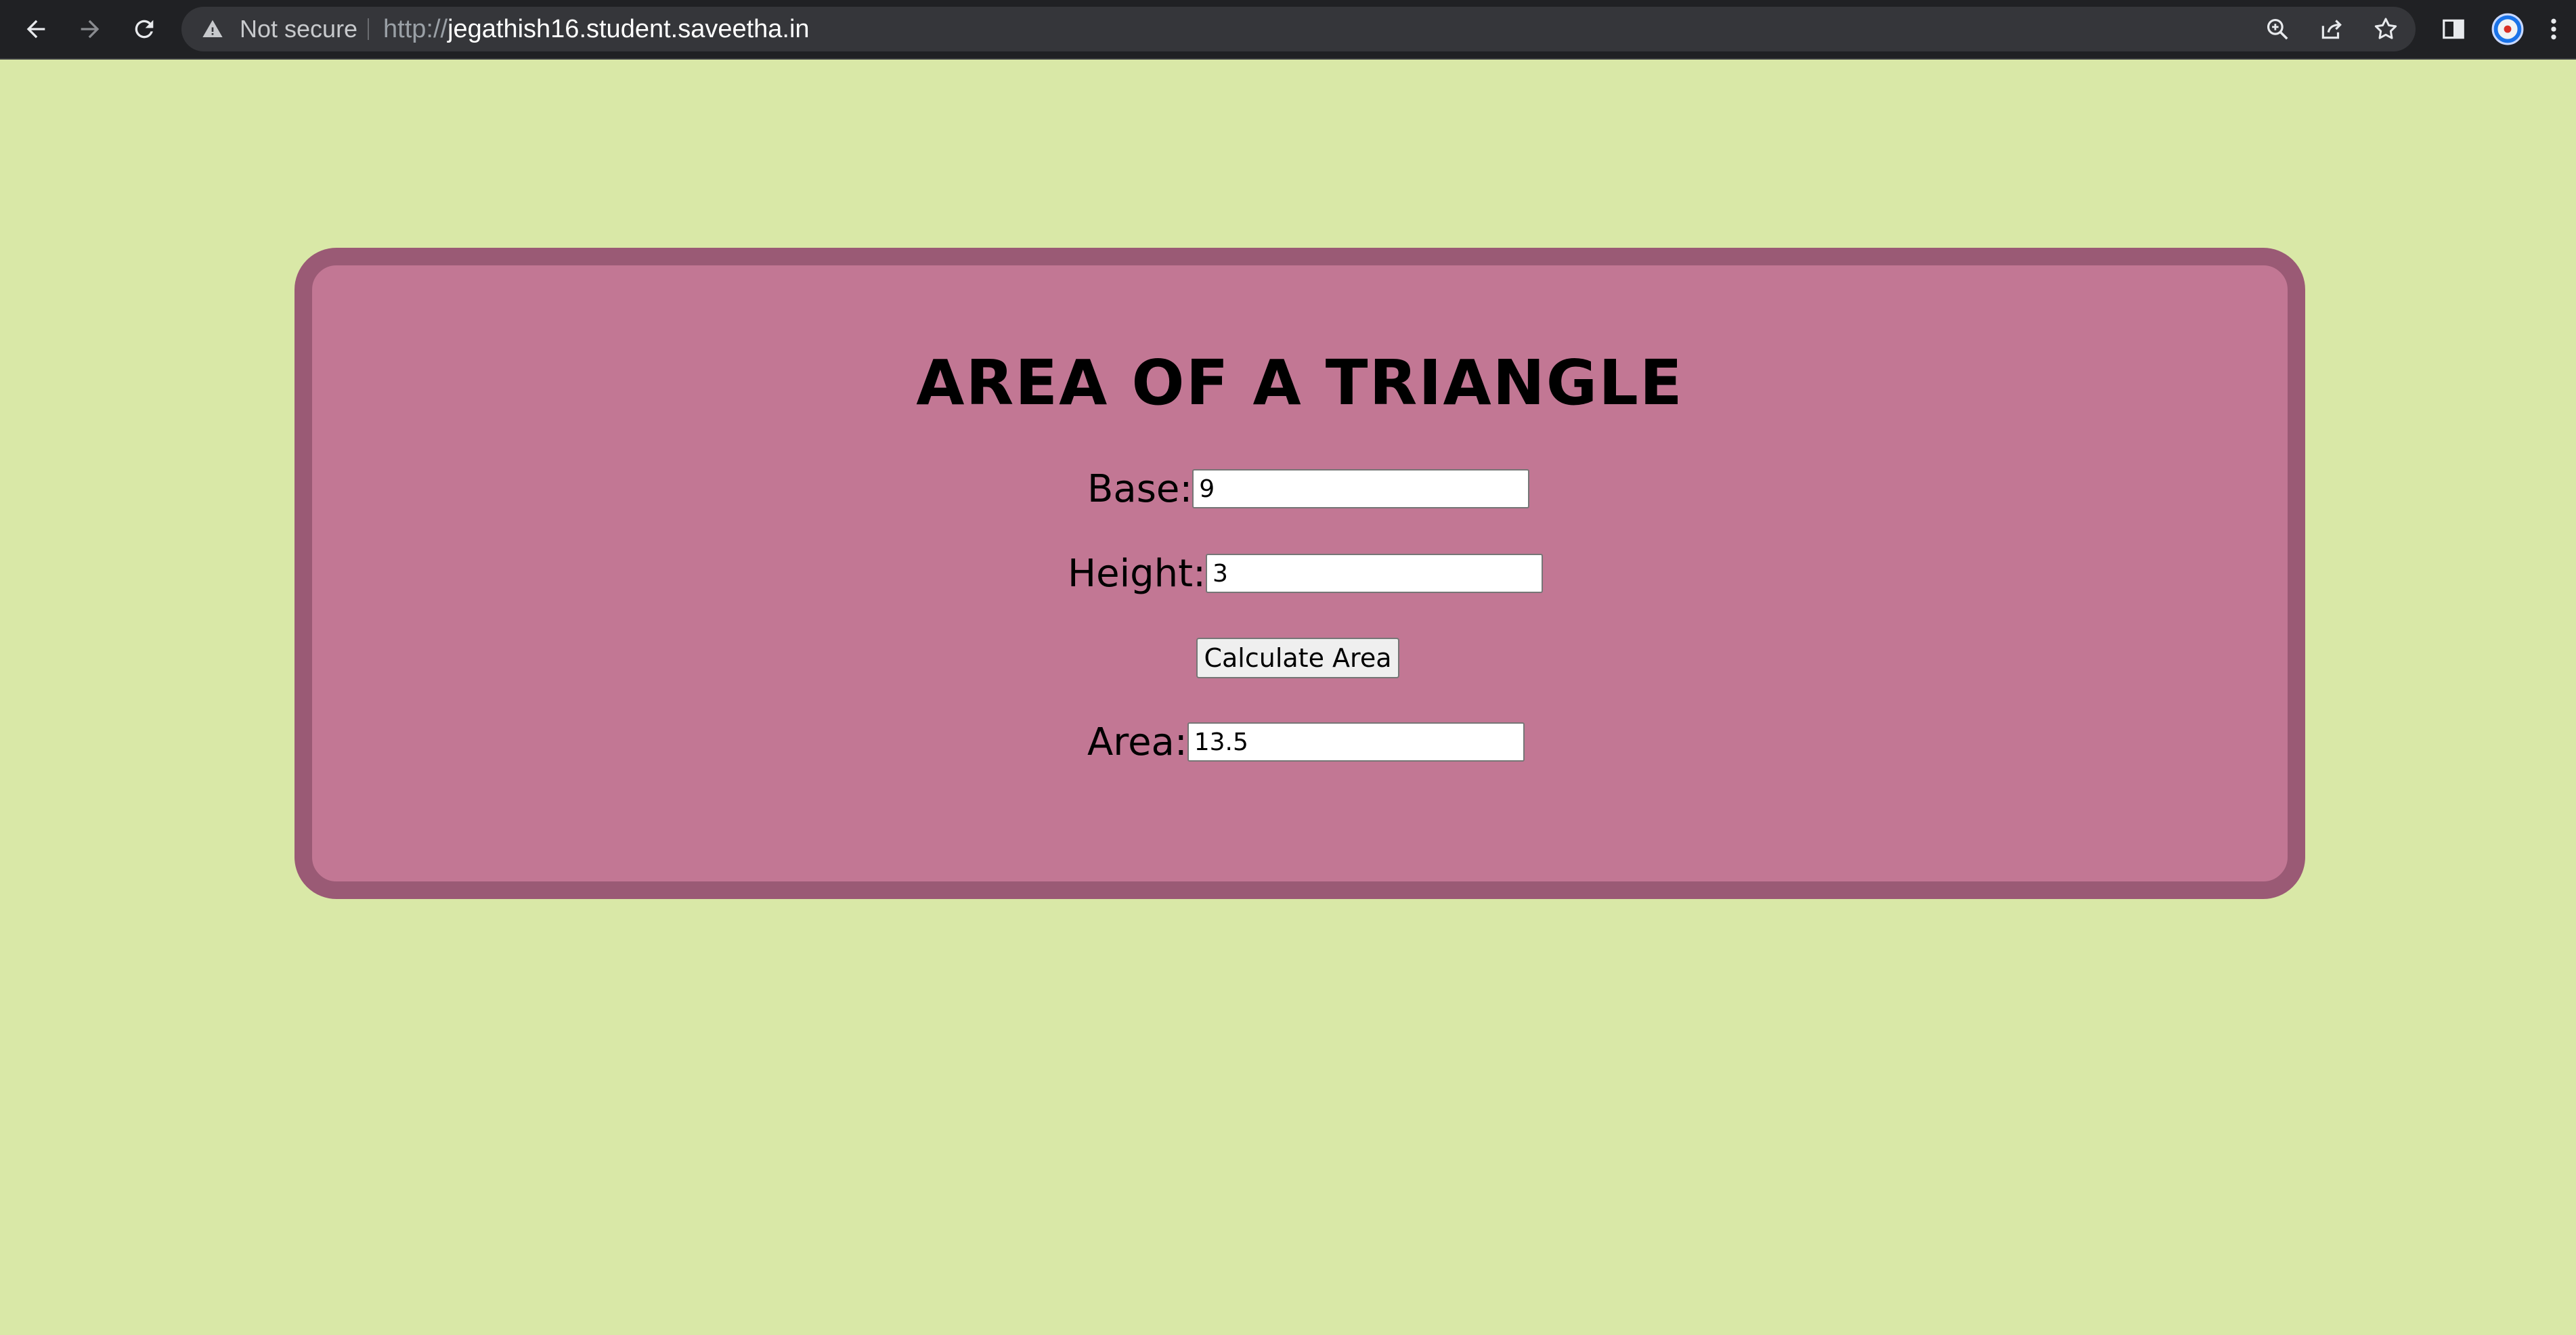 This screenshot has width=2576, height=1335. Describe the element at coordinates (36, 29) in the screenshot. I see `back-arrow-icon` at that location.